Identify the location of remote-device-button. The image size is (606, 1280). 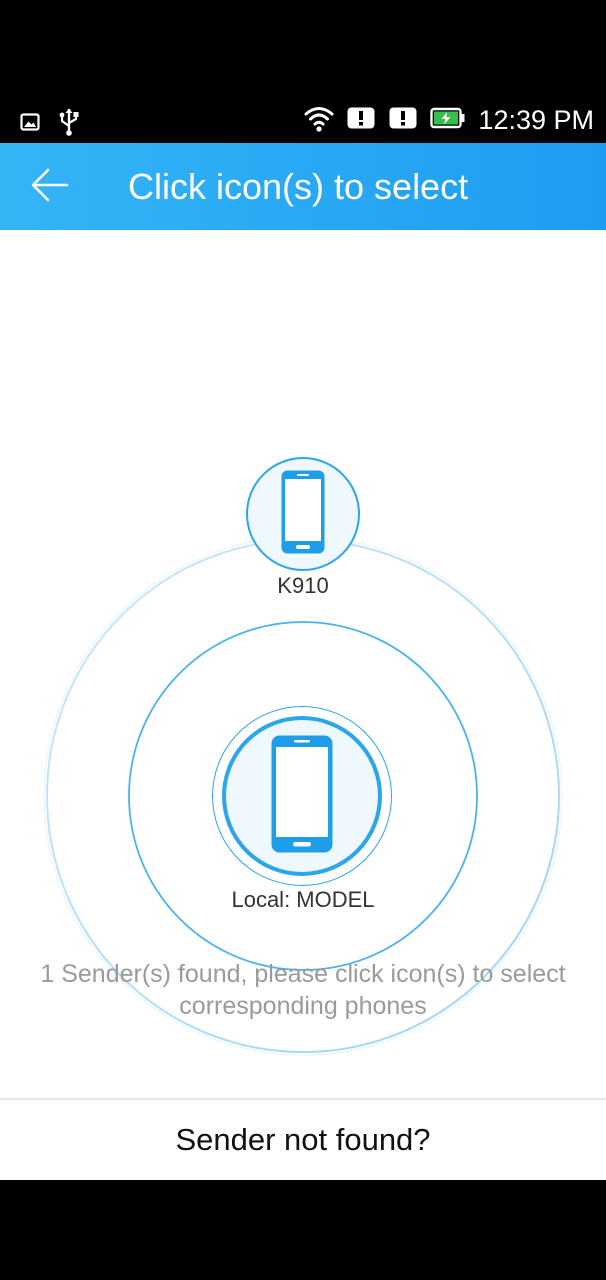
(303, 514).